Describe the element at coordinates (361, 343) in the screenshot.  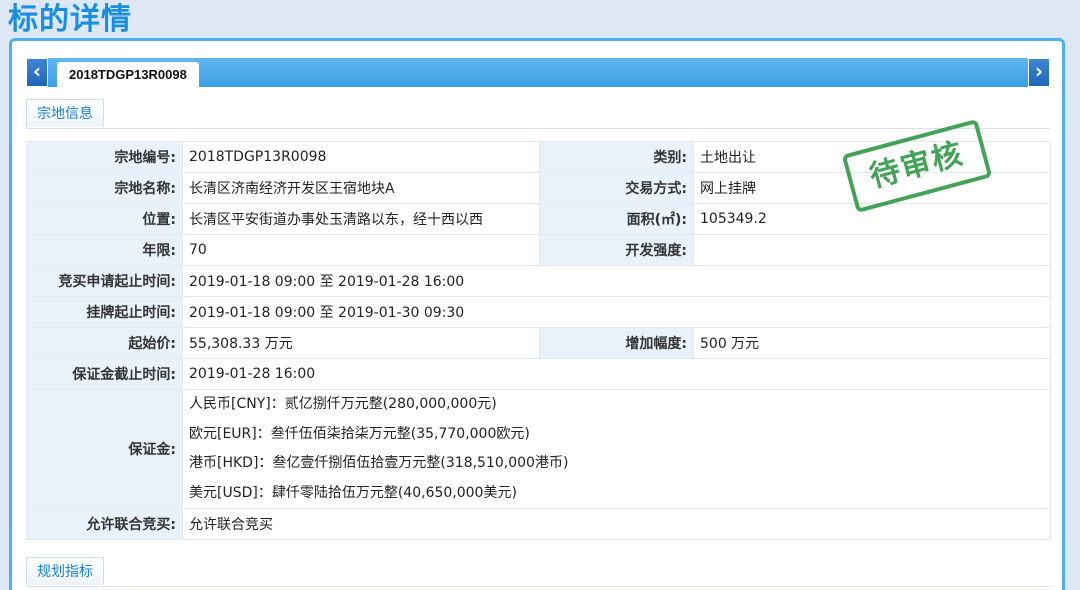
I see `start-price-value: 55,308.33 万元` at that location.